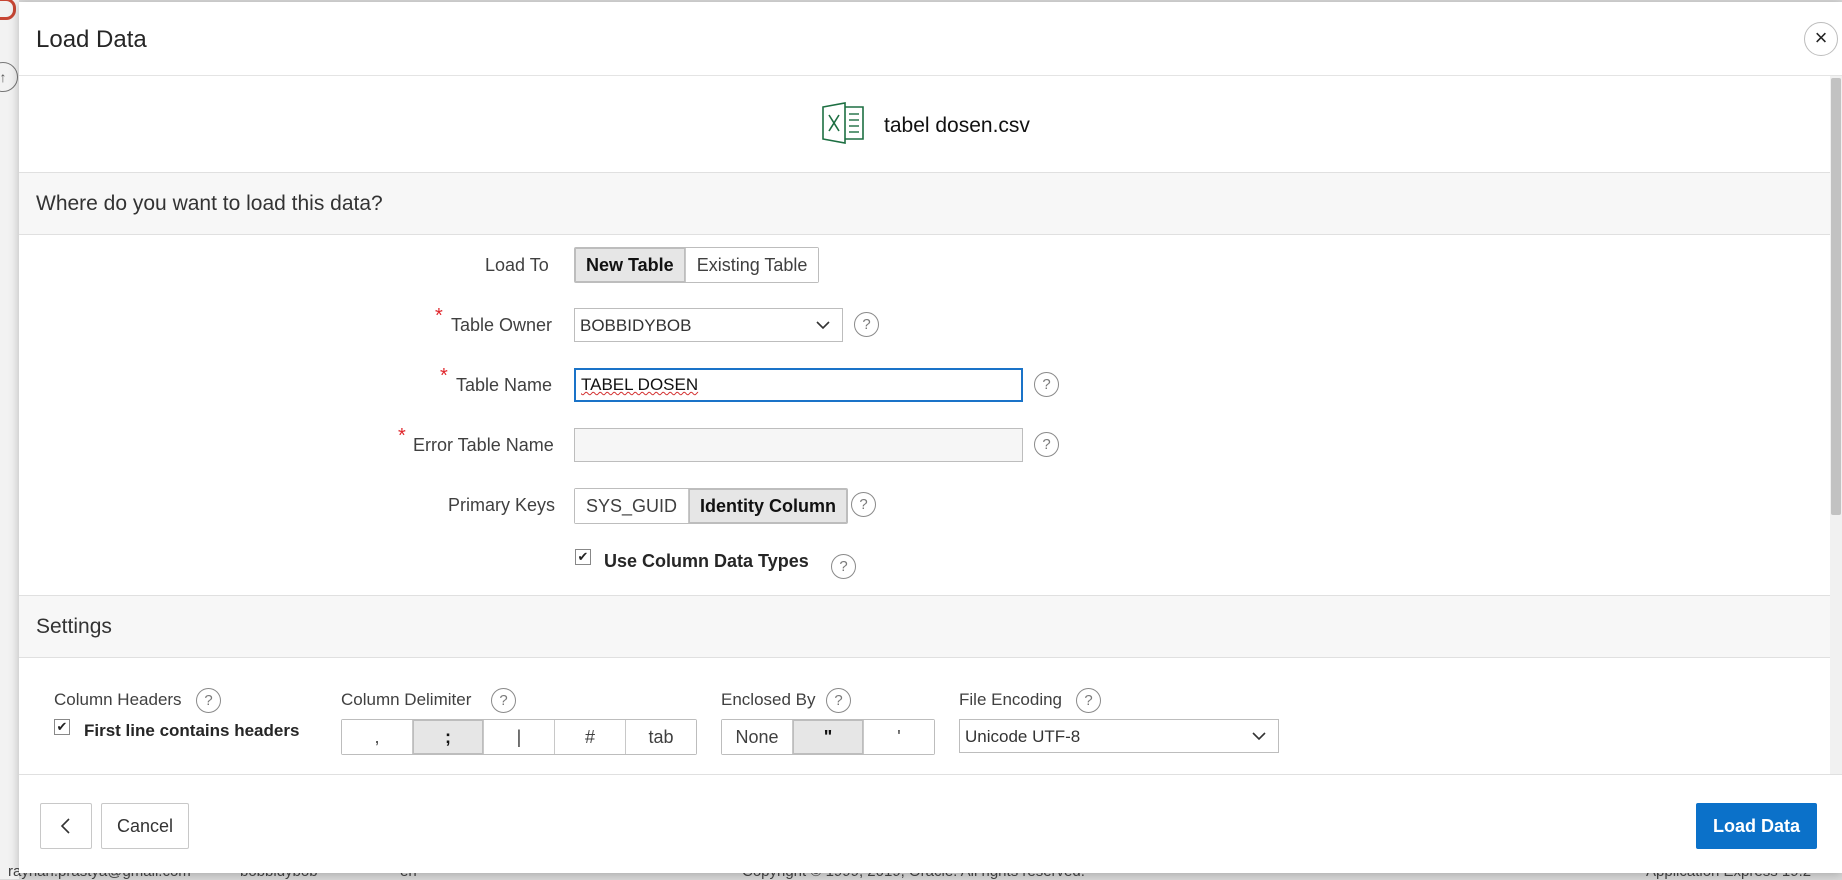  I want to click on primary-key-sys-guid: SYS_GUID, so click(632, 506).